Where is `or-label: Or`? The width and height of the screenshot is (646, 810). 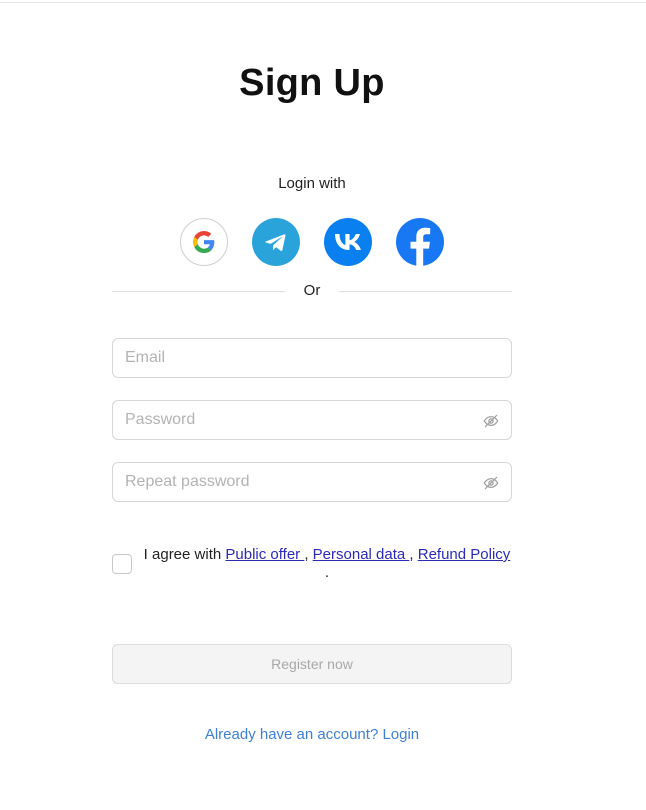 or-label: Or is located at coordinates (312, 290).